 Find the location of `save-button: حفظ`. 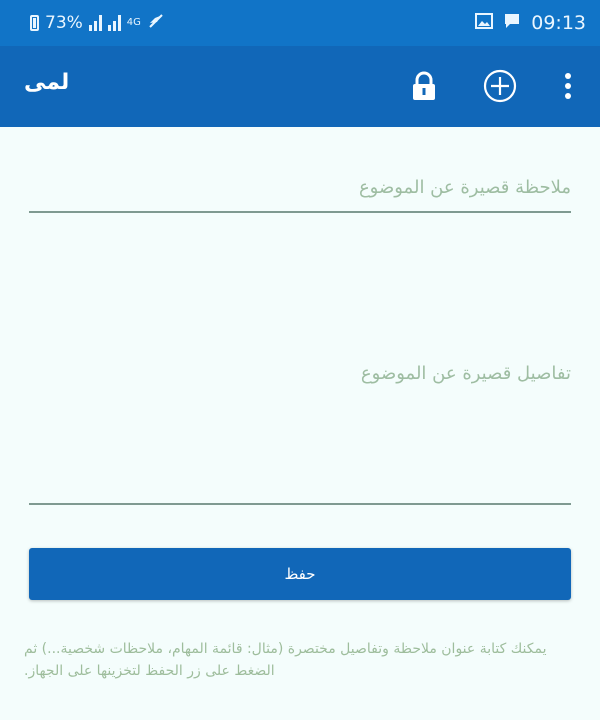

save-button: حفظ is located at coordinates (300, 574).